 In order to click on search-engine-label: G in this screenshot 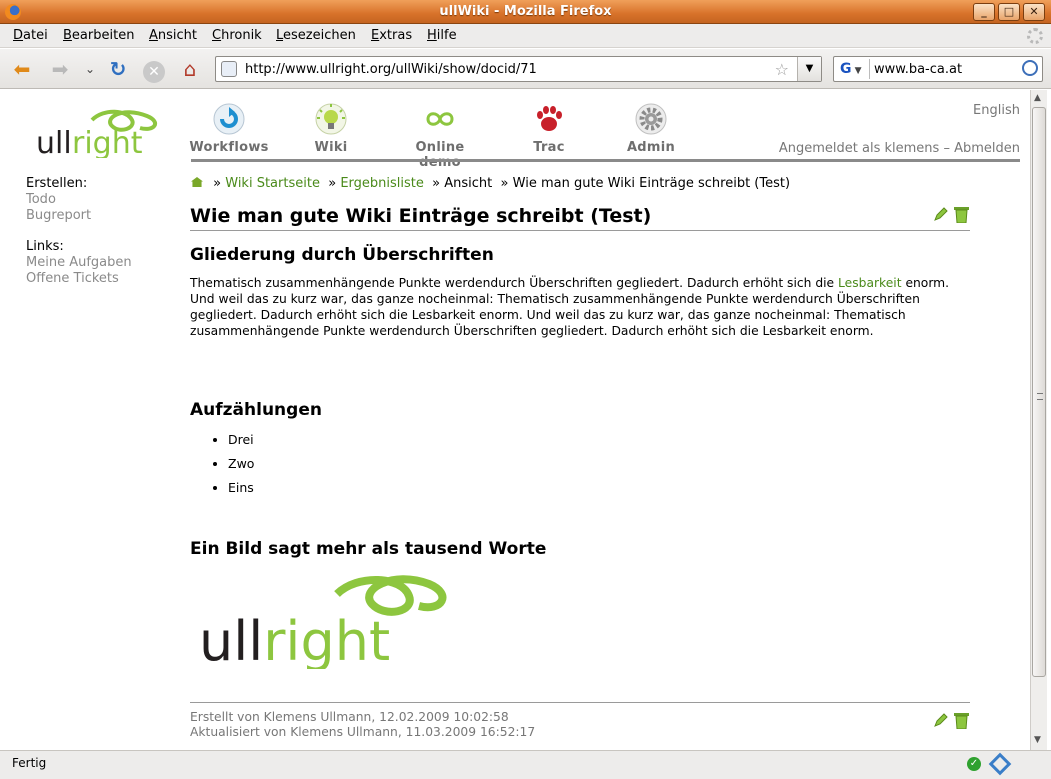, I will do `click(846, 69)`.